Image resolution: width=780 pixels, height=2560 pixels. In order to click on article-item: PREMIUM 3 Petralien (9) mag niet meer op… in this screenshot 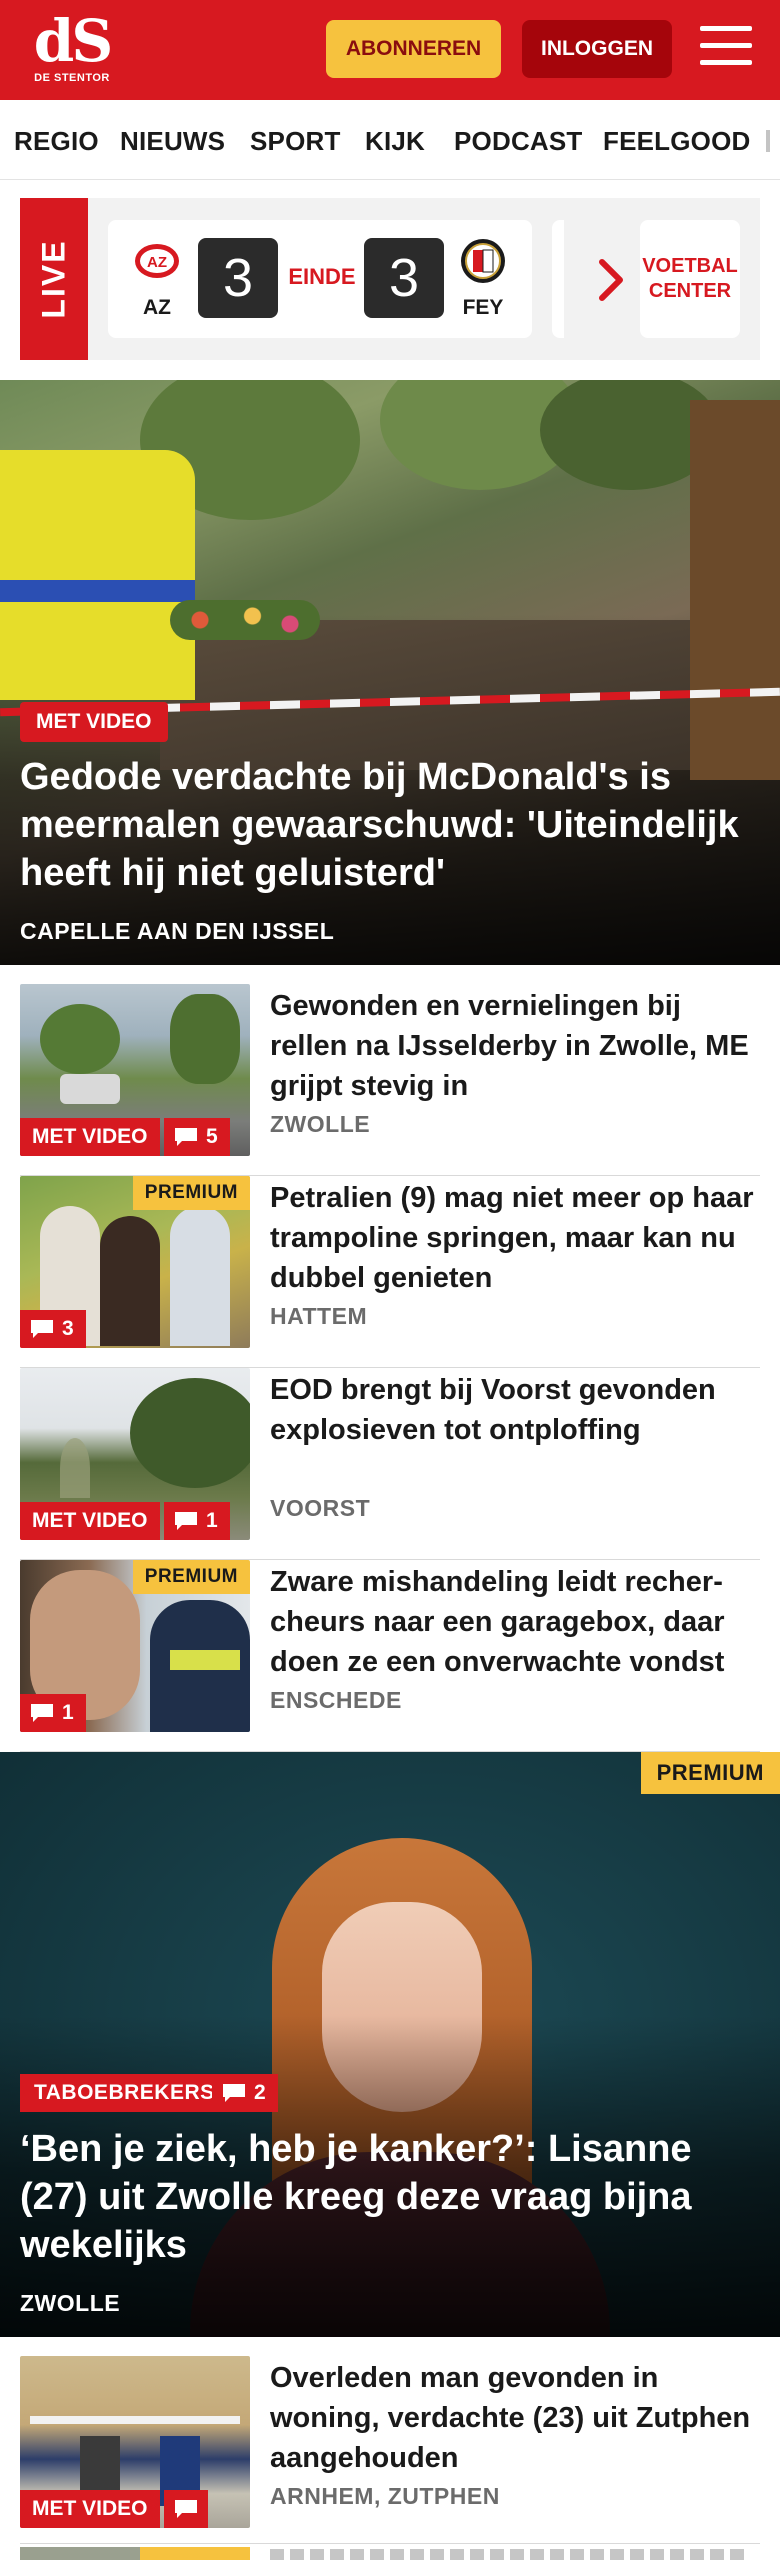, I will do `click(390, 1272)`.